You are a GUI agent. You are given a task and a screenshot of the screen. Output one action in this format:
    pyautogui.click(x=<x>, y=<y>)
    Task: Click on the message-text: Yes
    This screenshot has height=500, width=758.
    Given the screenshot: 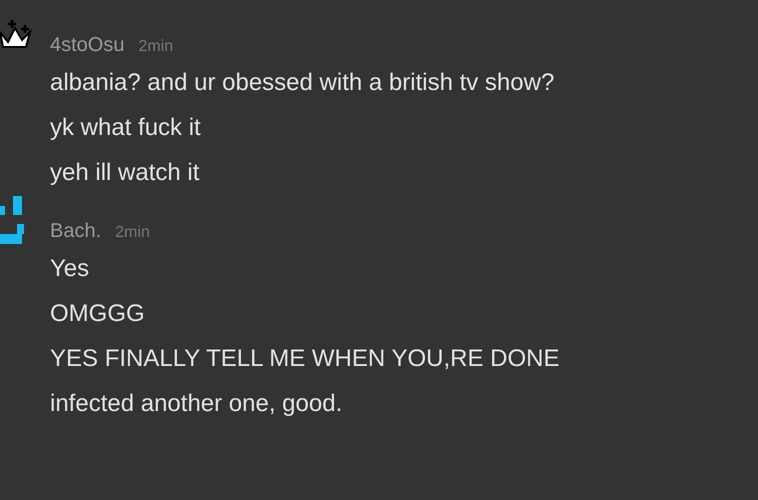 What is the action you would take?
    pyautogui.click(x=70, y=269)
    